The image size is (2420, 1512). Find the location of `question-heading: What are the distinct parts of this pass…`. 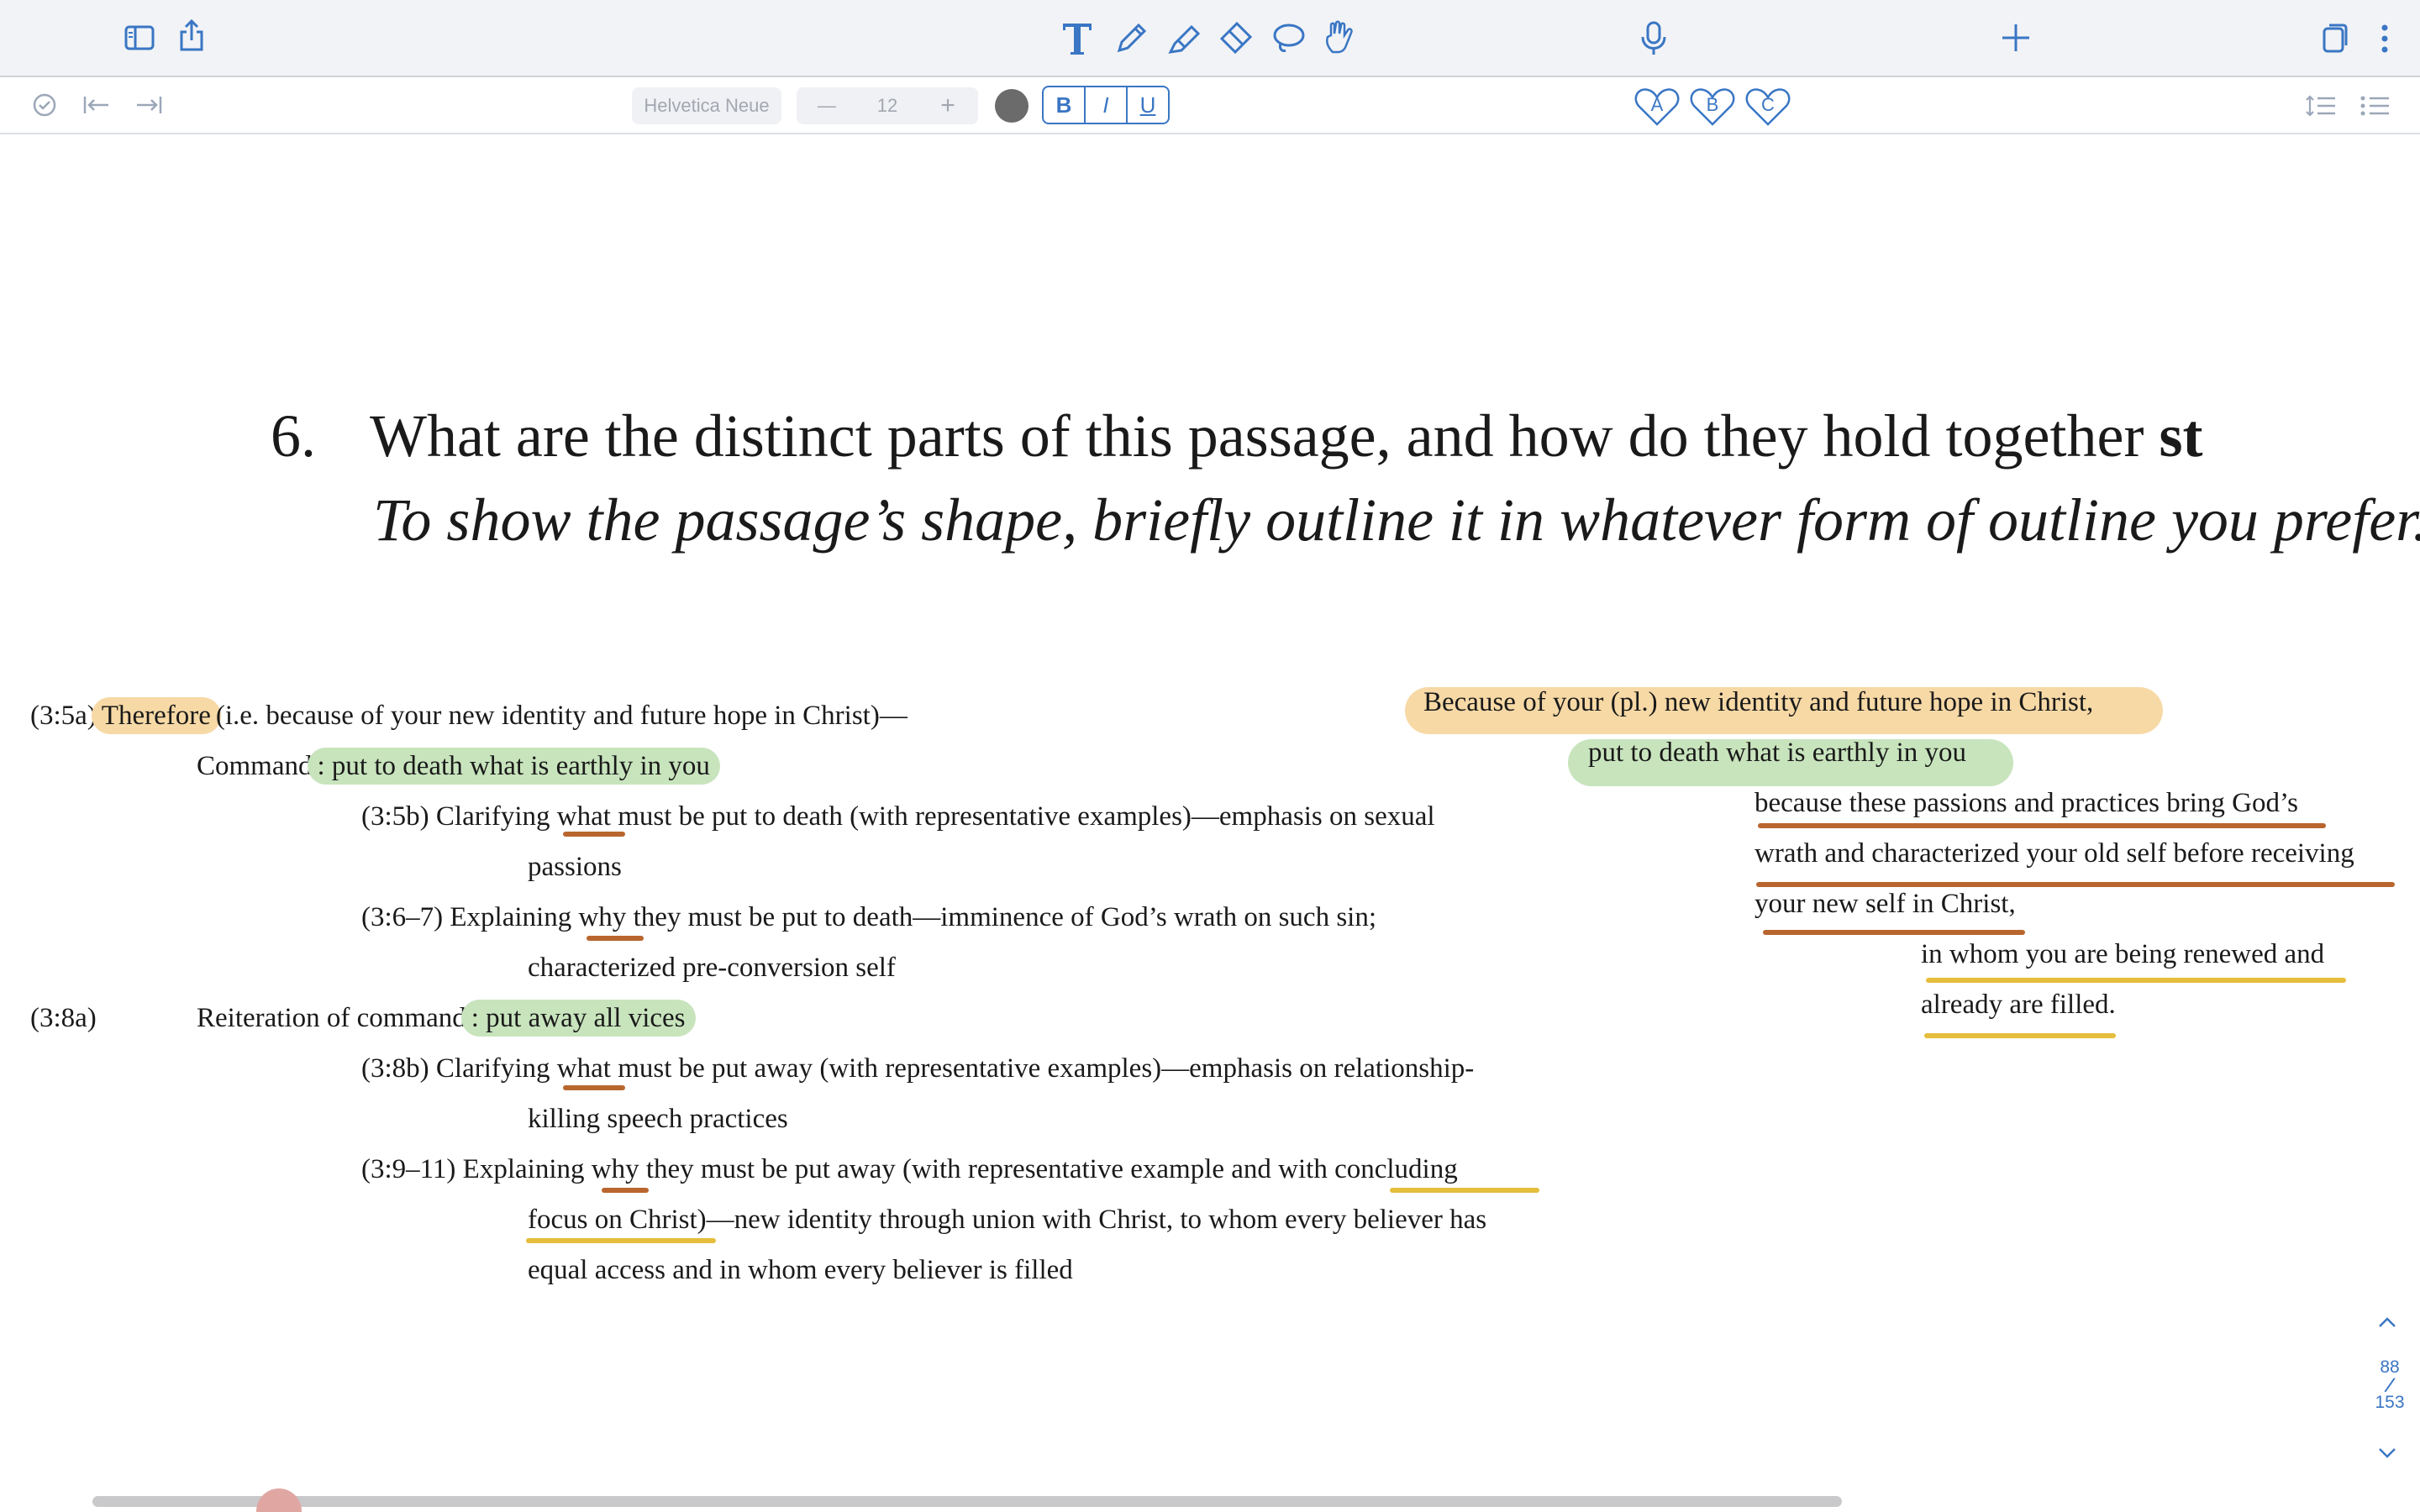

question-heading: What are the distinct parts of this pass… is located at coordinates (1286, 436).